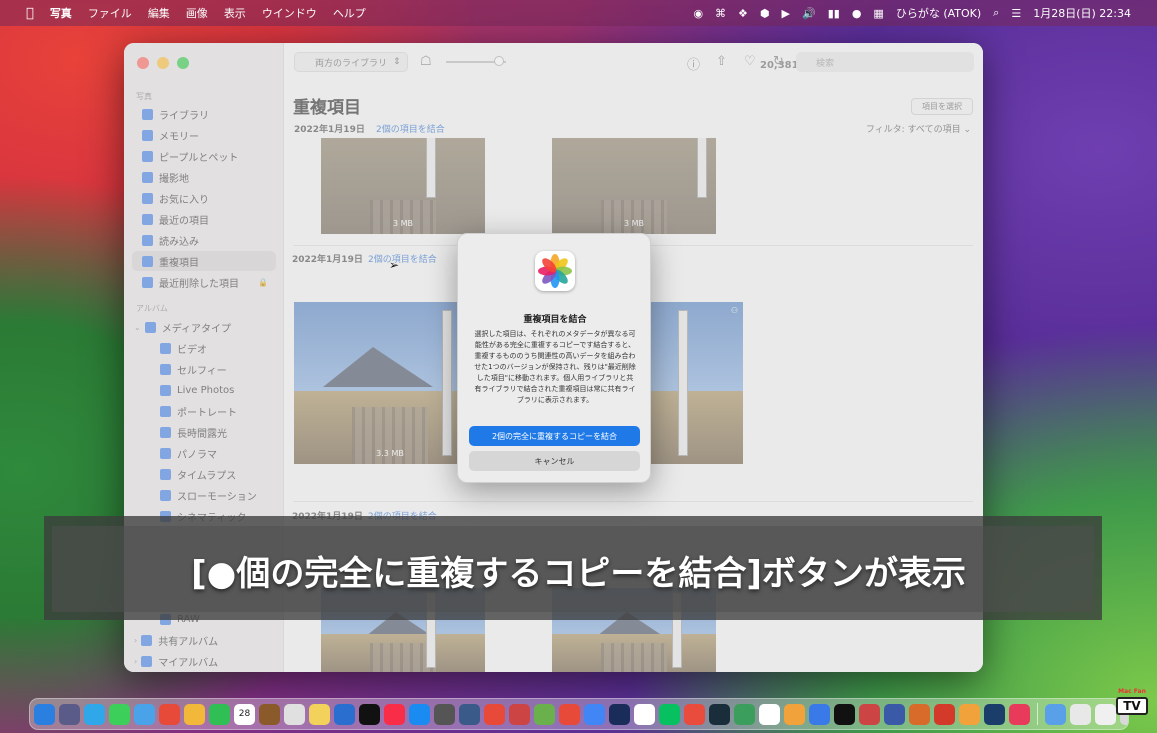 The height and width of the screenshot is (733, 1157). I want to click on dock: 28, so click(579, 714).